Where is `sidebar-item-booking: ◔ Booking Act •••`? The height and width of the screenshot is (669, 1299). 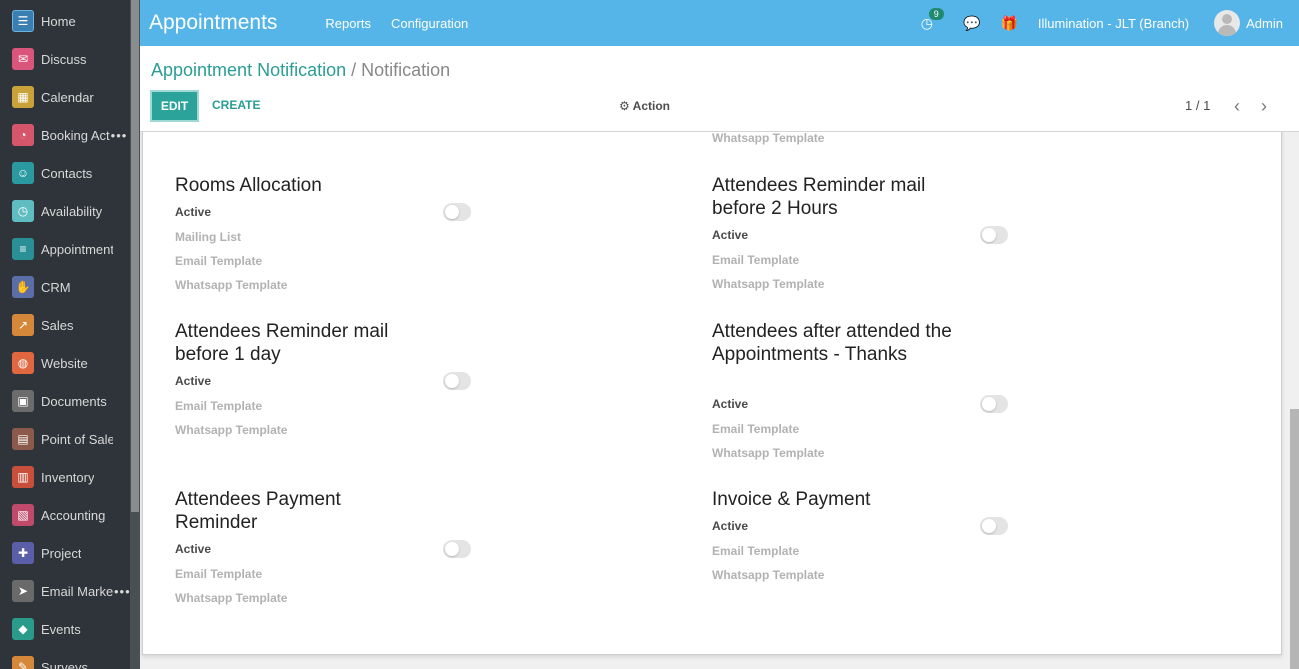
sidebar-item-booking: ◔ Booking Act ••• is located at coordinates (70, 135).